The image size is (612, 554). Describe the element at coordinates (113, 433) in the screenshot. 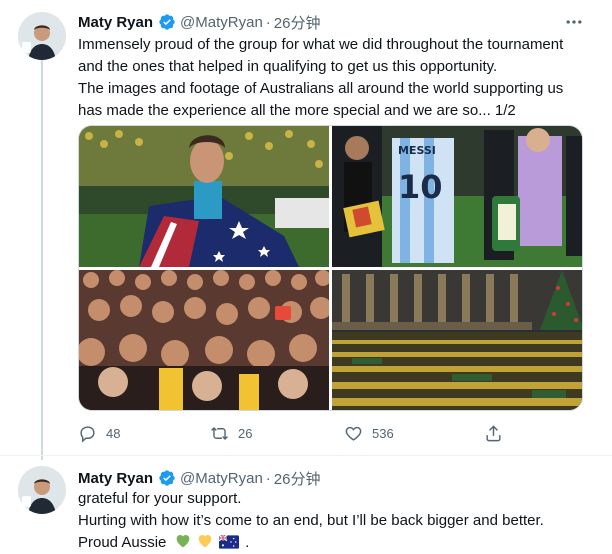

I see `reply-count: 48` at that location.